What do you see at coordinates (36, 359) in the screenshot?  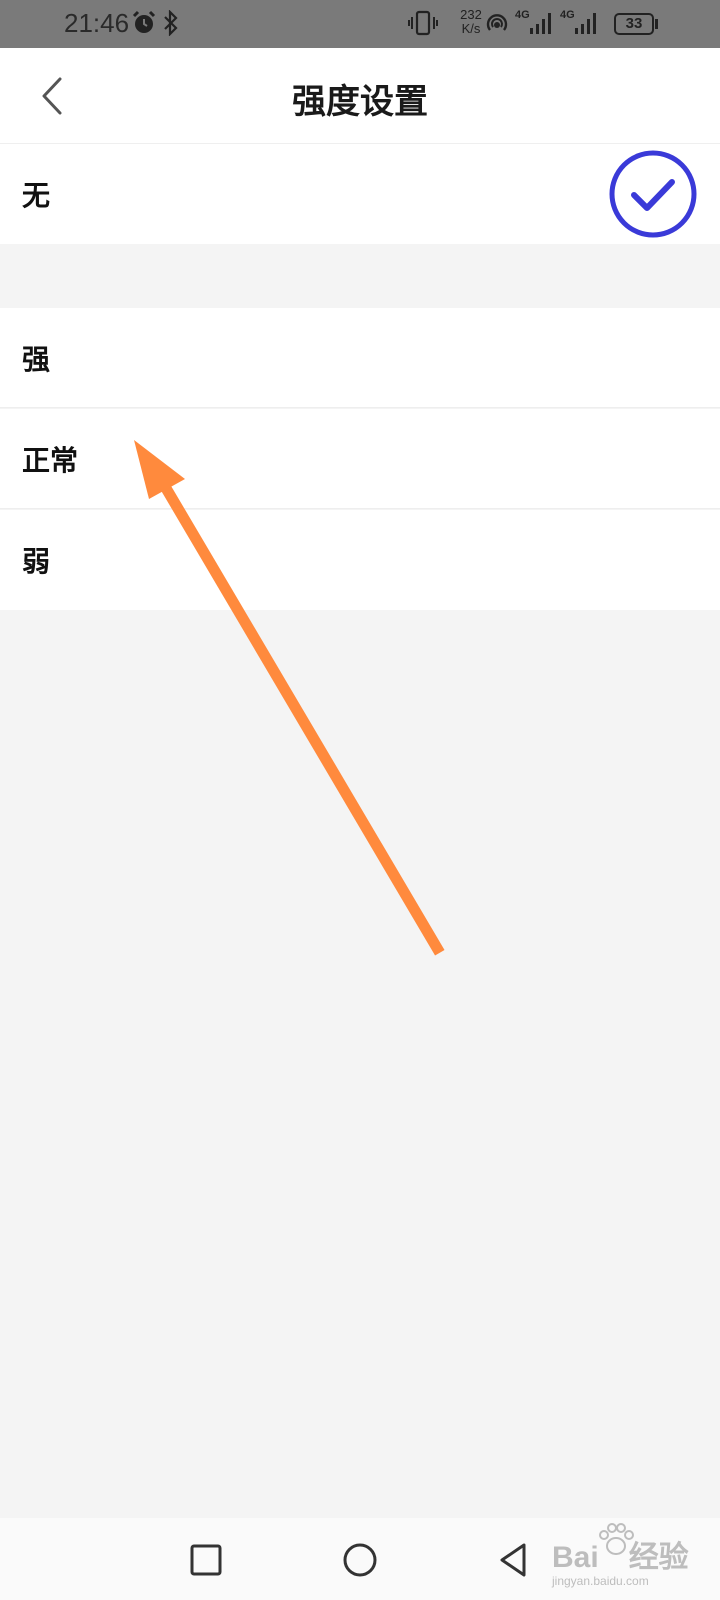 I see `option-label: 强` at bounding box center [36, 359].